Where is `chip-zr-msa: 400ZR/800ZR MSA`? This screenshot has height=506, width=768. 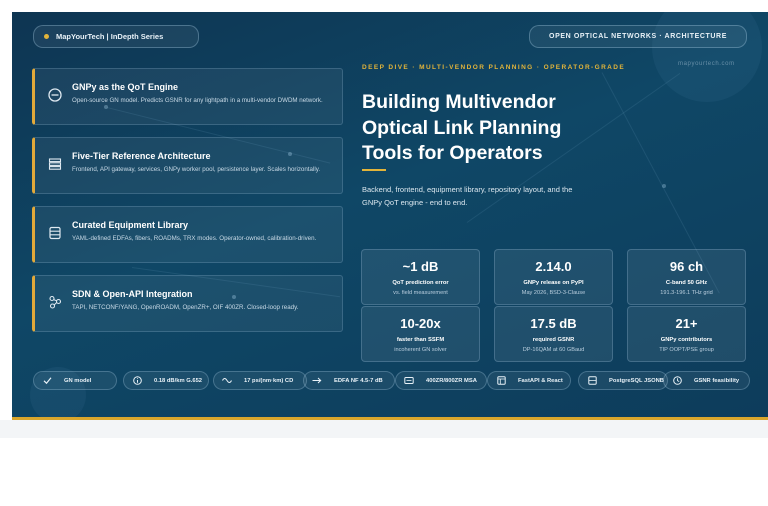 chip-zr-msa: 400ZR/800ZR MSA is located at coordinates (441, 380).